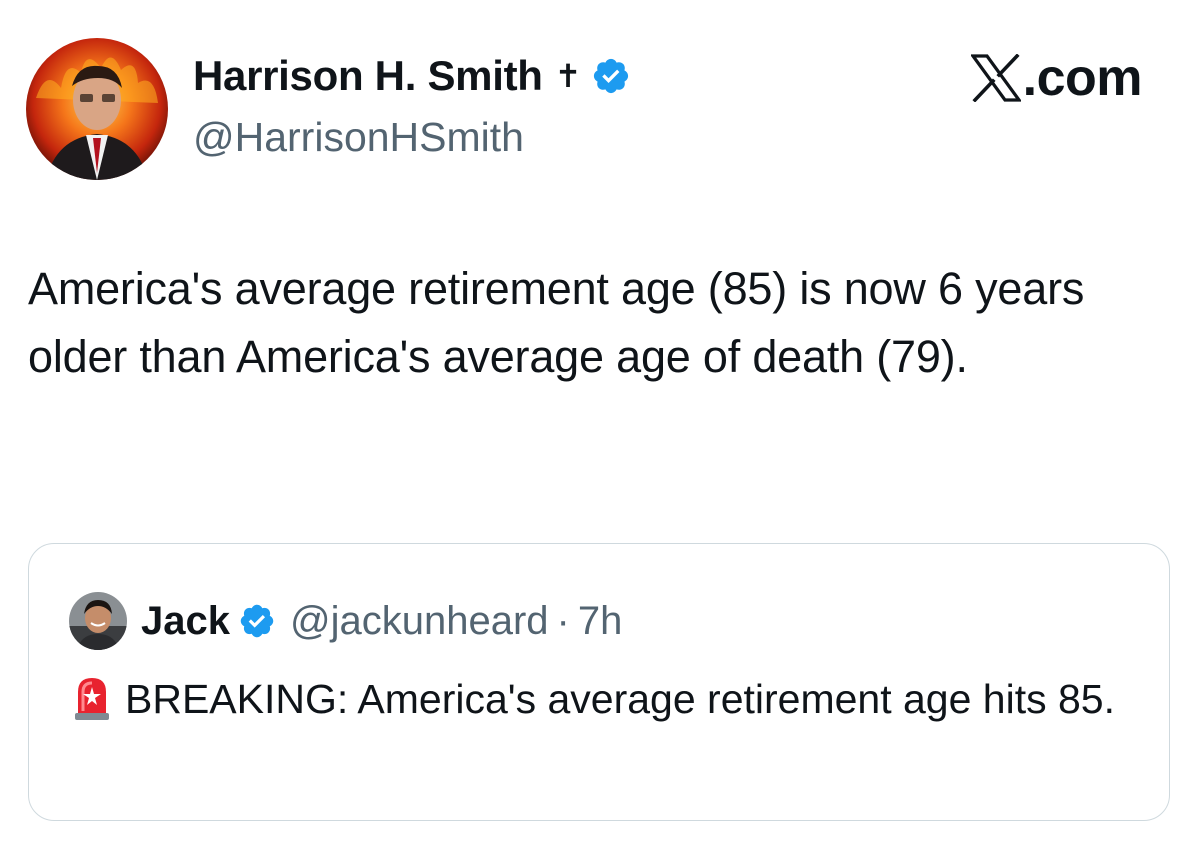 The height and width of the screenshot is (860, 1200). I want to click on author-avatar-image, so click(97, 109).